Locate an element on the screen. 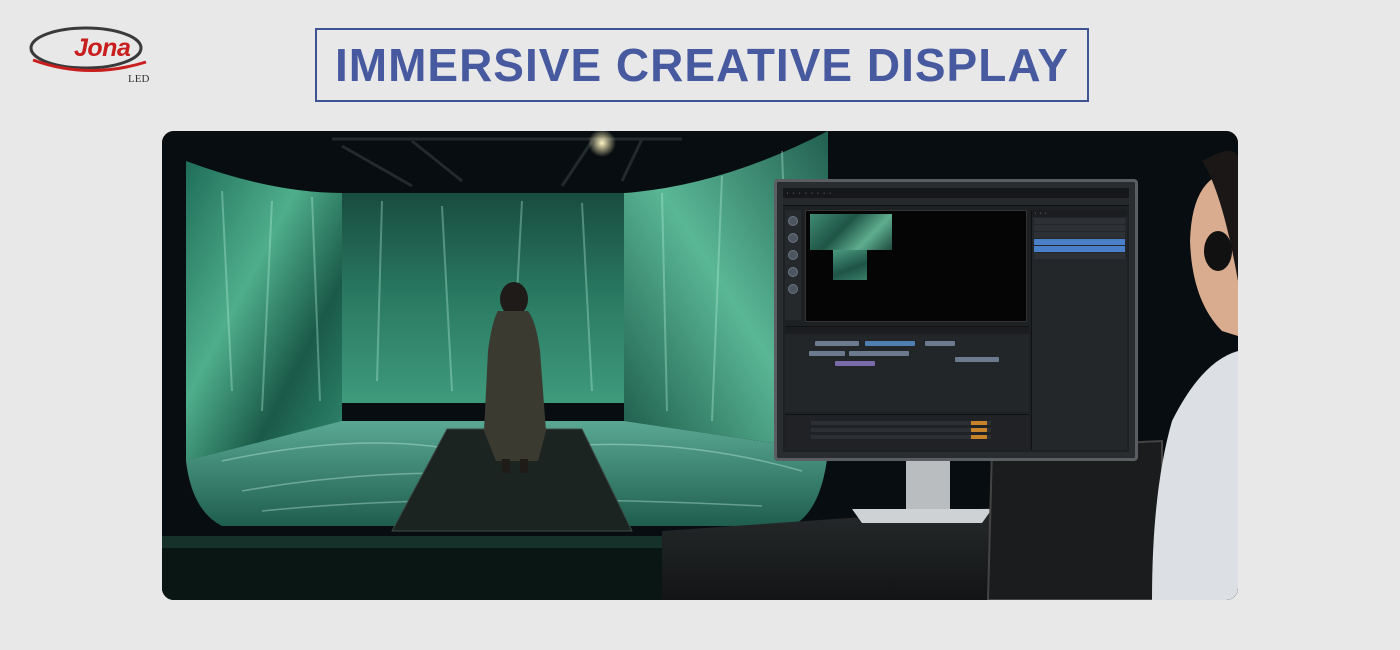 The width and height of the screenshot is (1400, 650). app-toolstrip is located at coordinates (956, 202).